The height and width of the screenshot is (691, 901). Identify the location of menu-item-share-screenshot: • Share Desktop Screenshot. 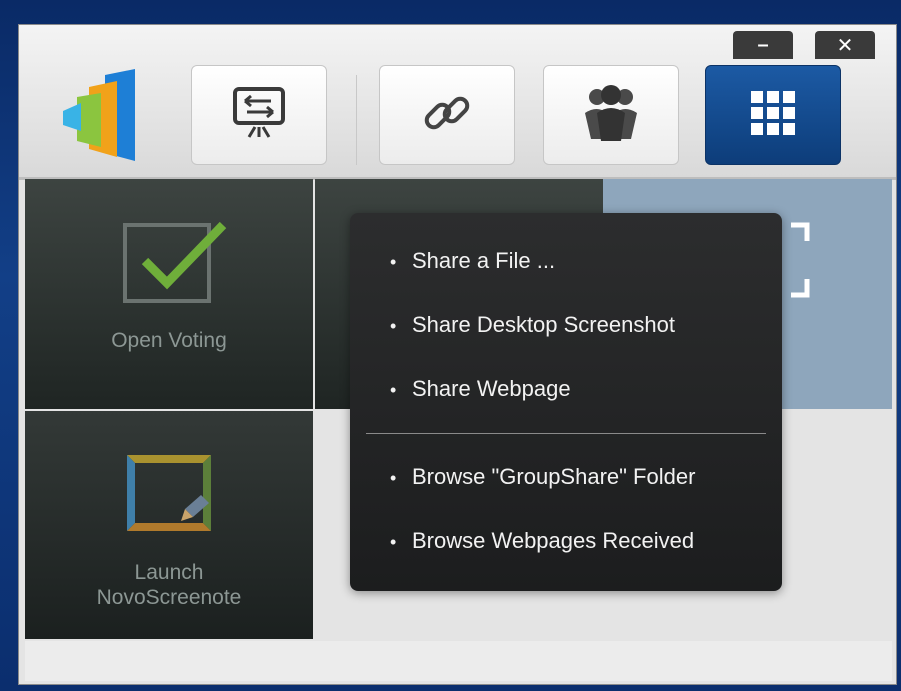
(532, 325).